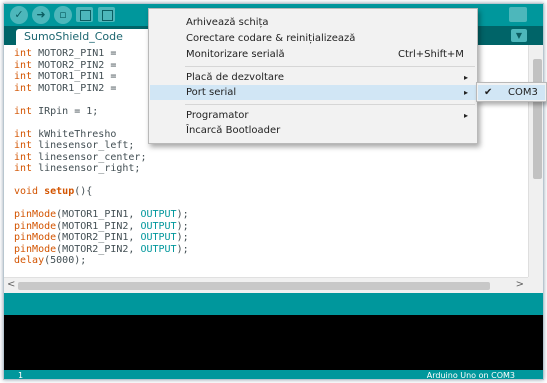  I want to click on code-token: void, so click(29, 191).